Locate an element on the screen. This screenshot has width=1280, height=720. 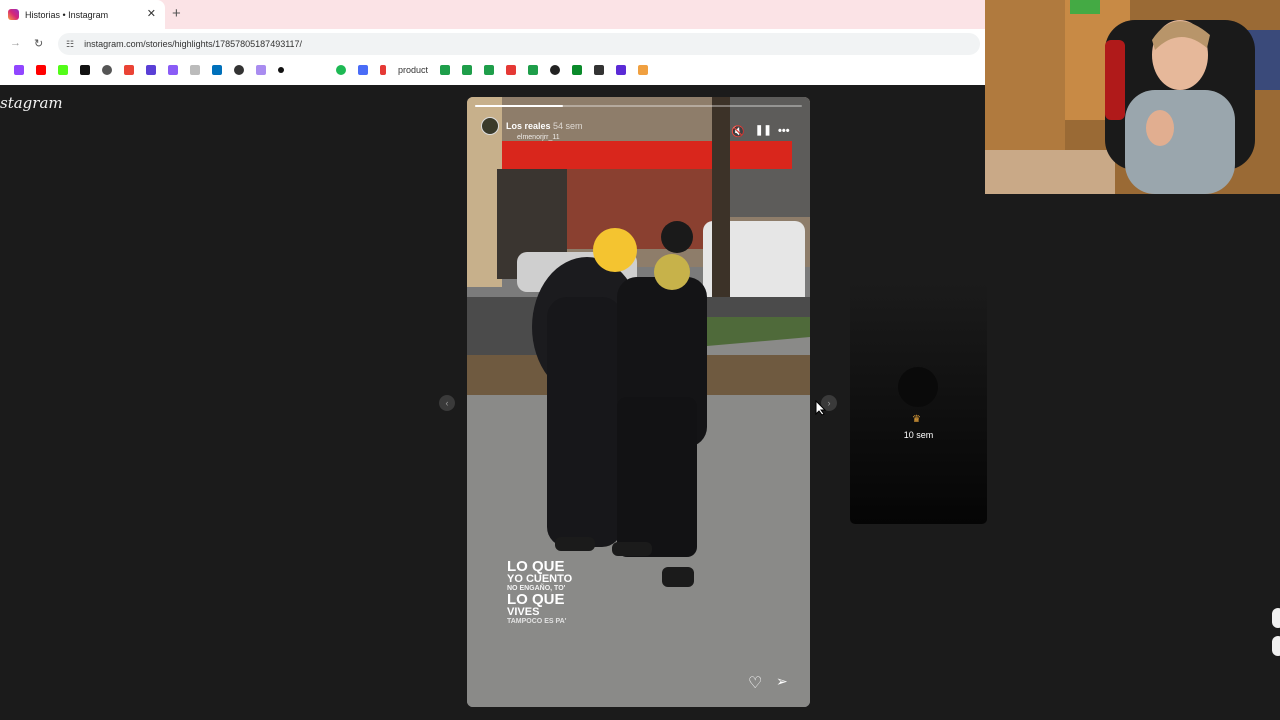
previous-story-arrow-icon: ‹ is located at coordinates (447, 403).